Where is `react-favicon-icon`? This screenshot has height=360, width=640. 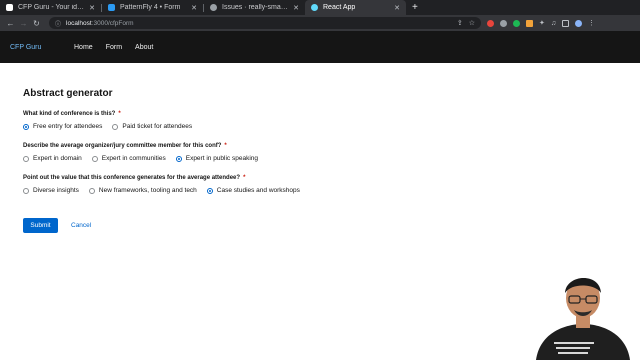
react-favicon-icon is located at coordinates (314, 7).